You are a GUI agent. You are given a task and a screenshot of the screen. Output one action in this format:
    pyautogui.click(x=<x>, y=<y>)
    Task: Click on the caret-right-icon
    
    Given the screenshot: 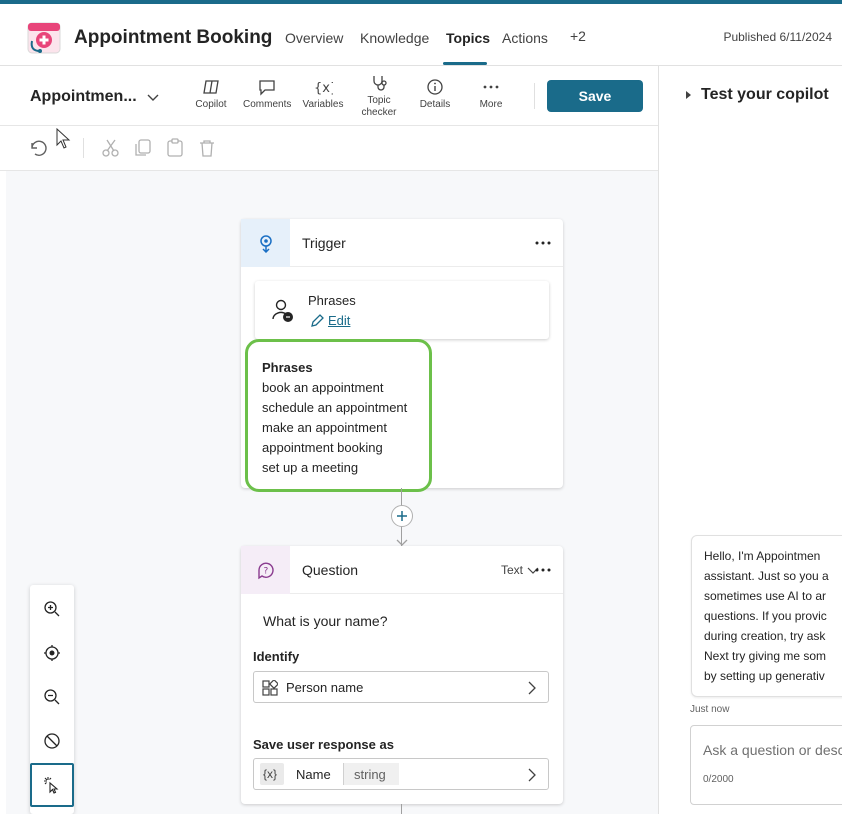 What is the action you would take?
    pyautogui.click(x=688, y=95)
    